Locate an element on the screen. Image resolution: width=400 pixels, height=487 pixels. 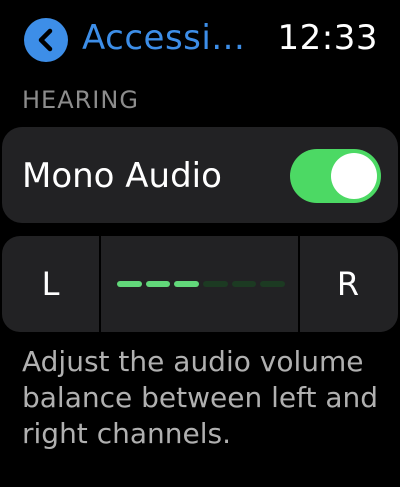
balance-right-button: R is located at coordinates (348, 284).